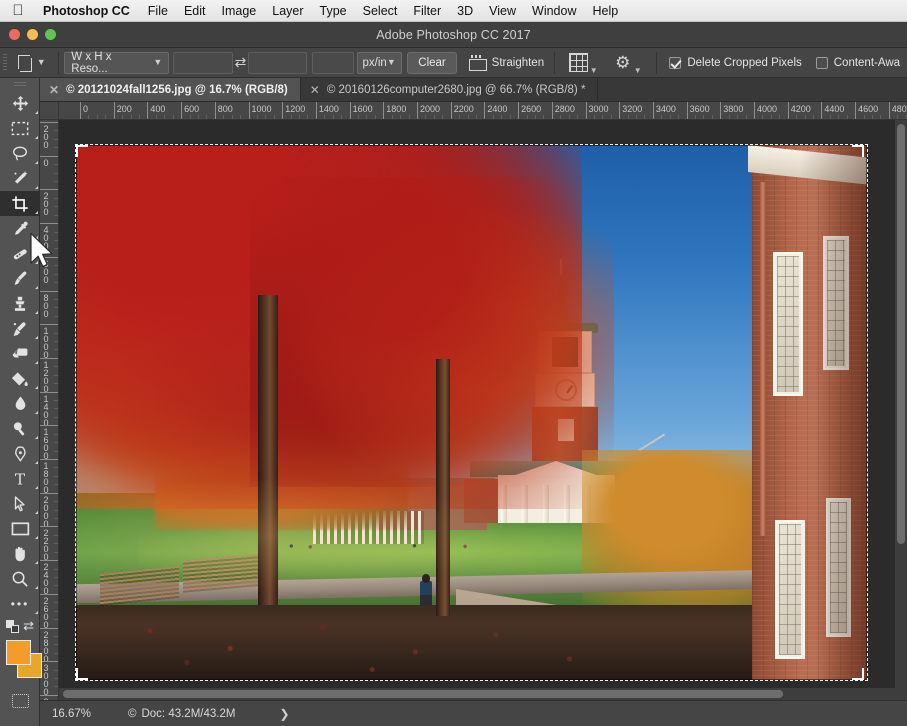 The width and height of the screenshot is (907, 726). Describe the element at coordinates (858, 151) in the screenshot. I see `crop-handle-top-right` at that location.